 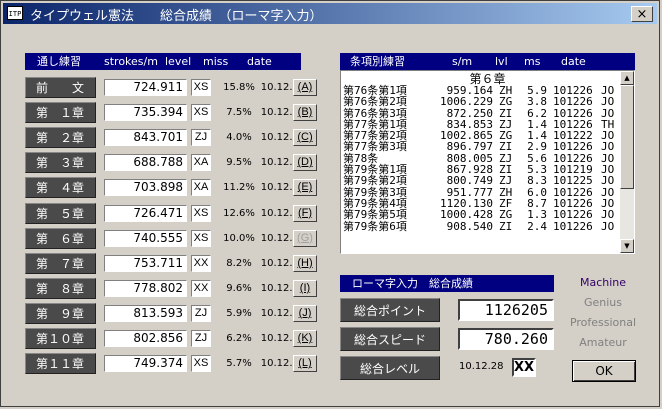 I want to click on chapter-miss: 11.2%, so click(x=239, y=188).